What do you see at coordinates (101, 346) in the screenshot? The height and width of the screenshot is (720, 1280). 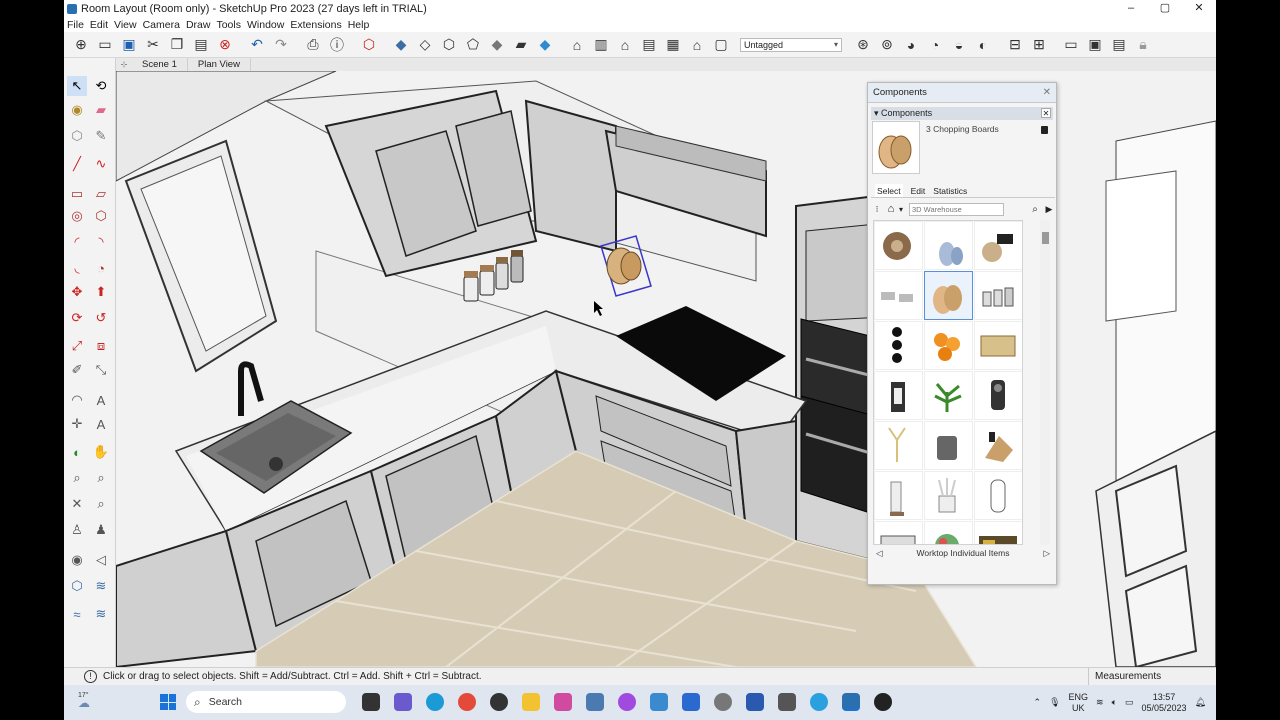 I see `offset-icon: ⧈` at bounding box center [101, 346].